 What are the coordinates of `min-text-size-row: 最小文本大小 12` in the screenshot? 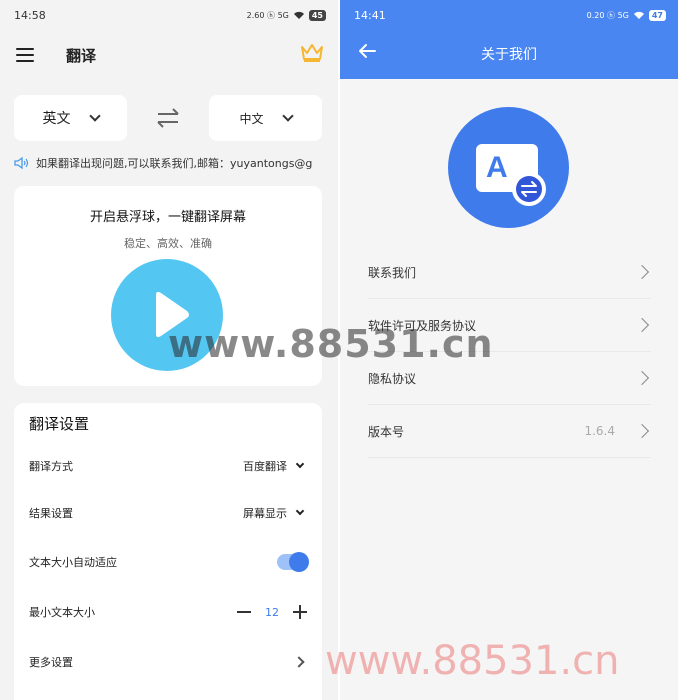 It's located at (168, 612).